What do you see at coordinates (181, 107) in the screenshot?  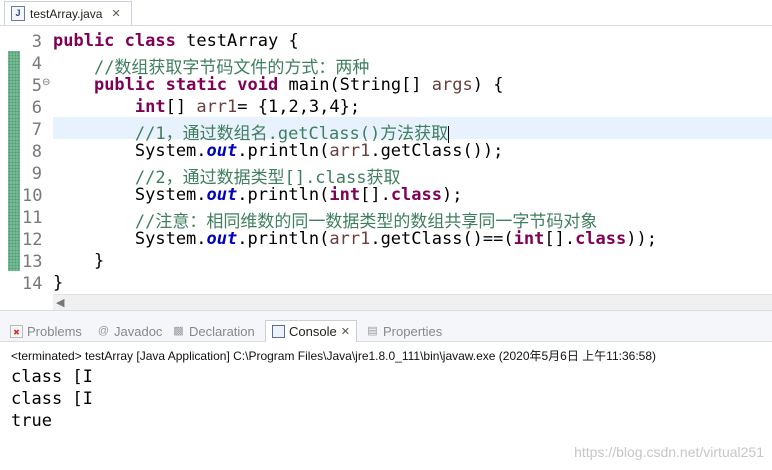 I see `code-token: []` at bounding box center [181, 107].